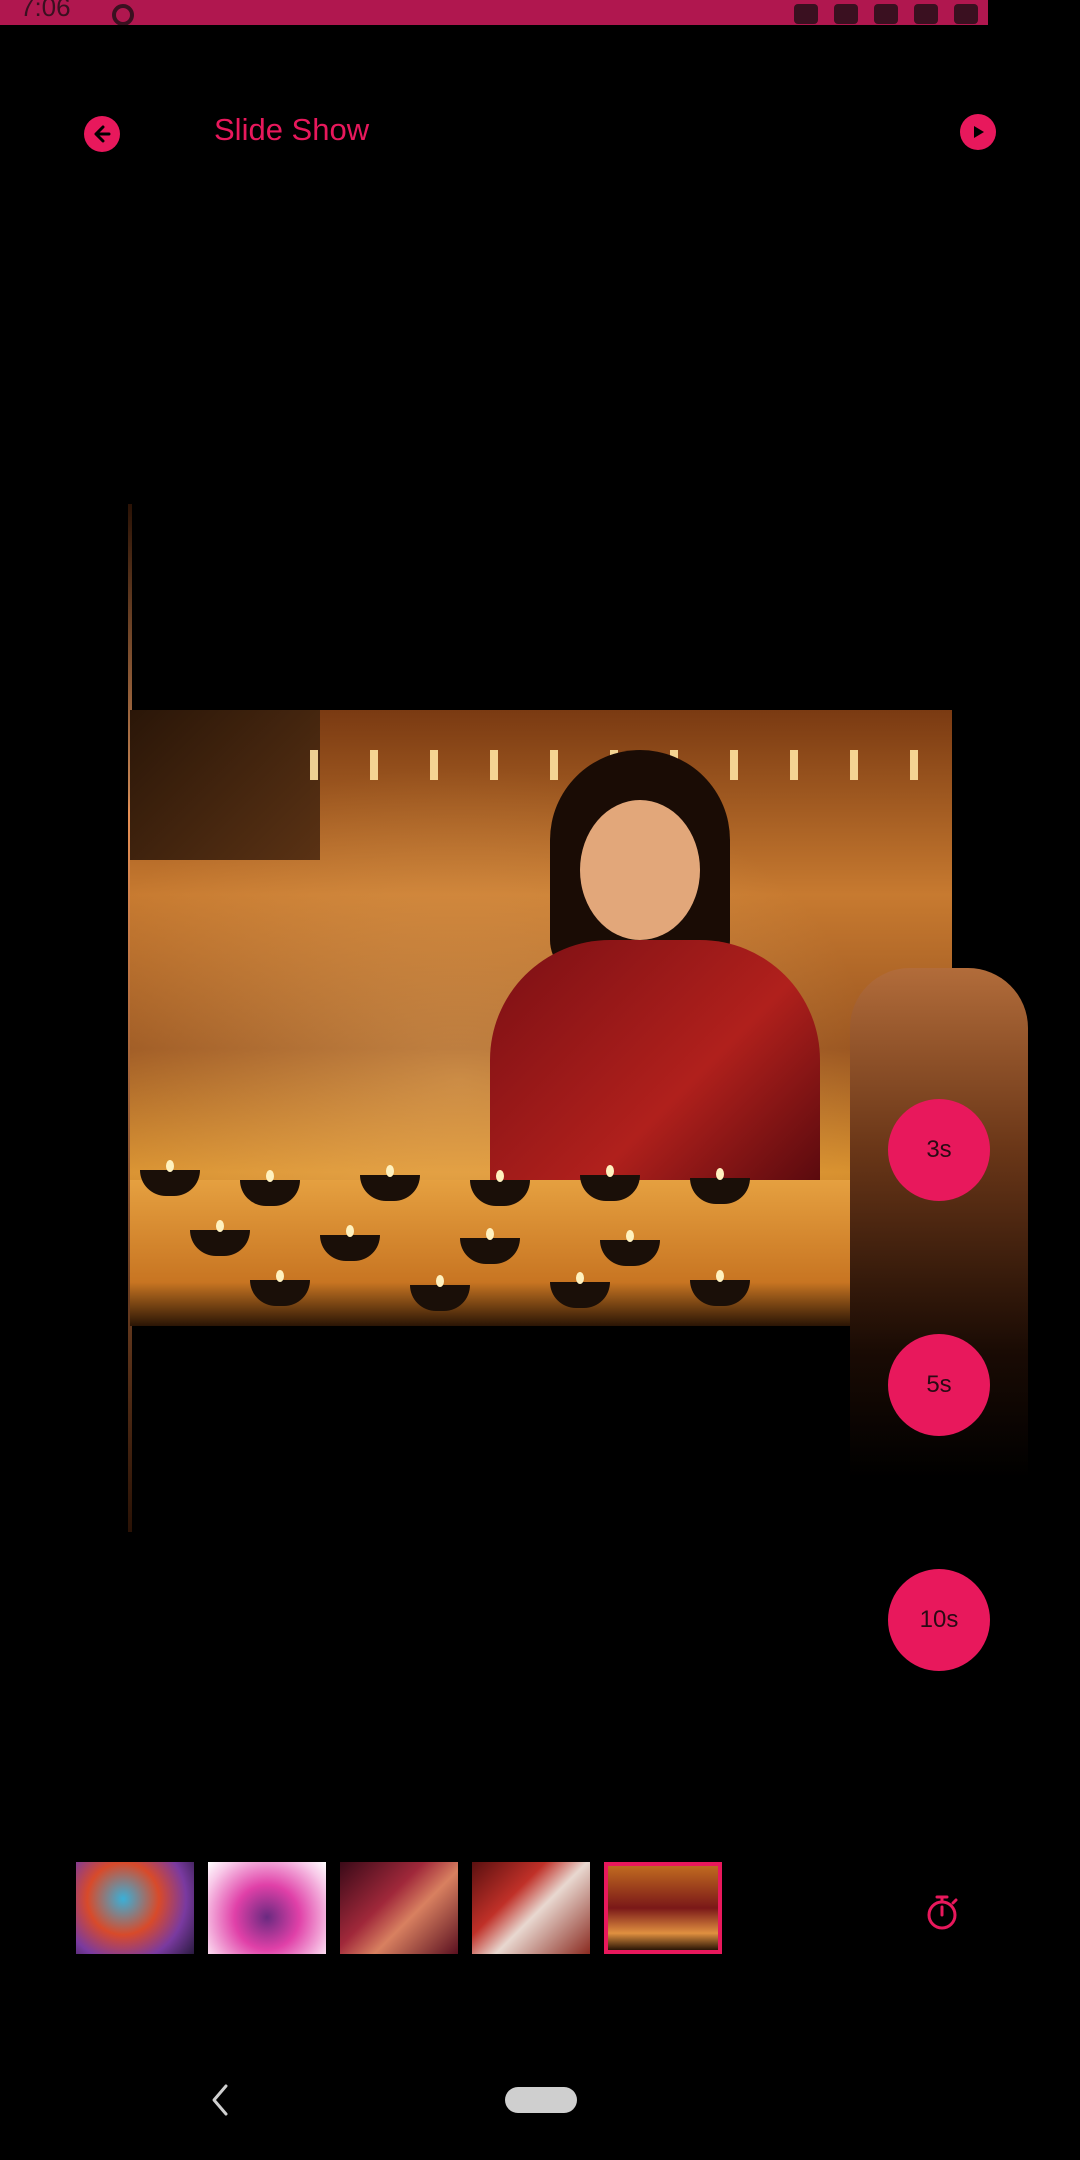 This screenshot has width=1080, height=2160. What do you see at coordinates (939, 1150) in the screenshot?
I see `timer-3s-button: 3s` at bounding box center [939, 1150].